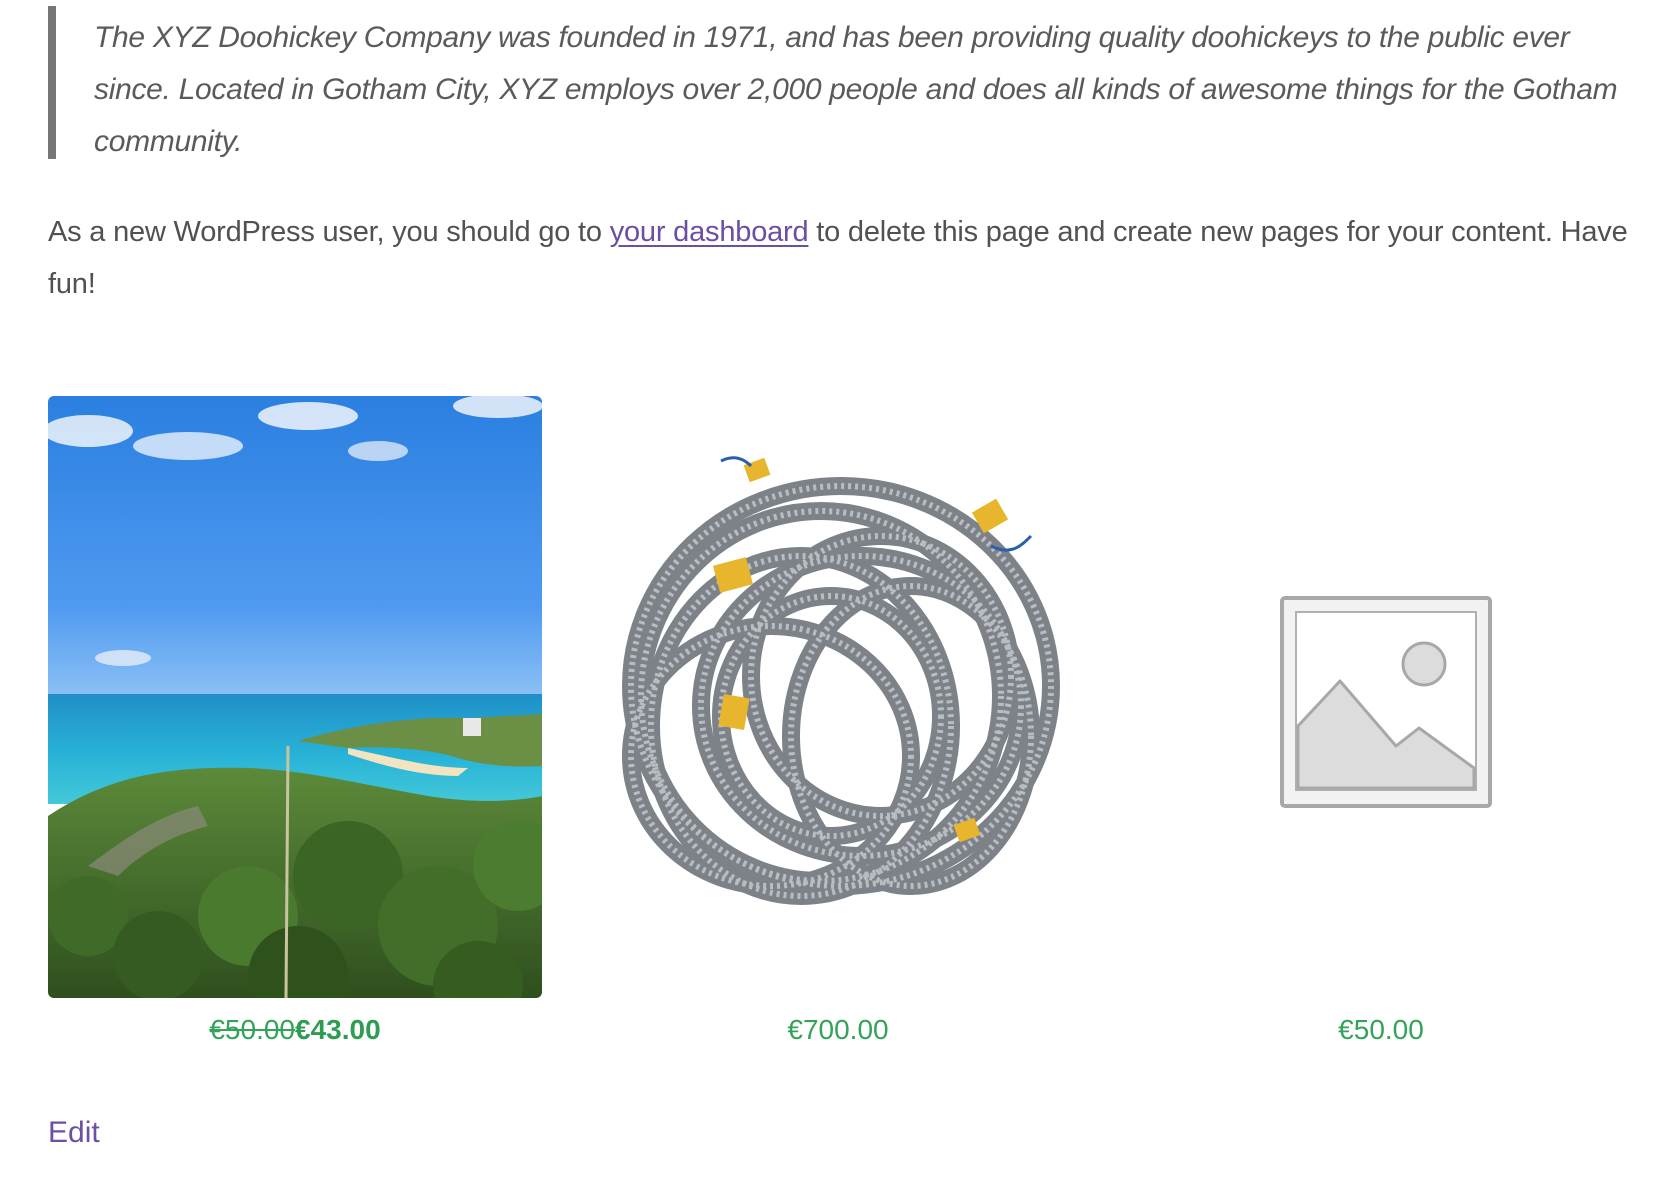 The width and height of the screenshot is (1660, 1182). I want to click on dashboard-link: your dashboard, so click(709, 232).